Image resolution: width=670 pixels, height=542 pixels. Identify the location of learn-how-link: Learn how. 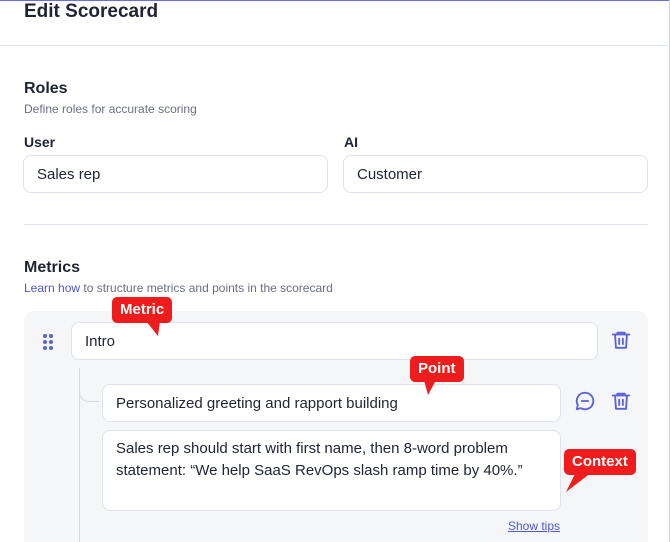
(52, 288).